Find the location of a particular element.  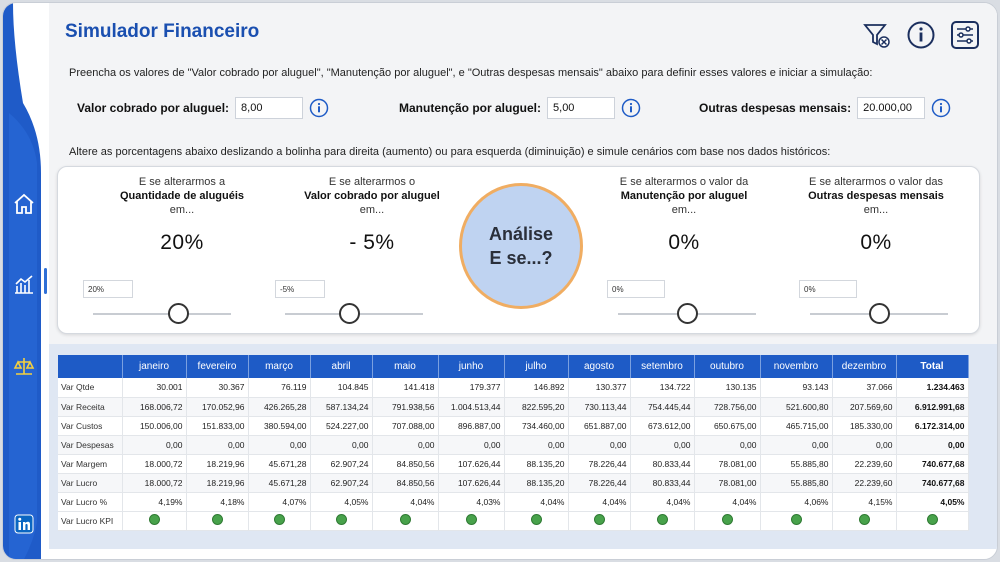

sim-percentage: 20% is located at coordinates (182, 242).